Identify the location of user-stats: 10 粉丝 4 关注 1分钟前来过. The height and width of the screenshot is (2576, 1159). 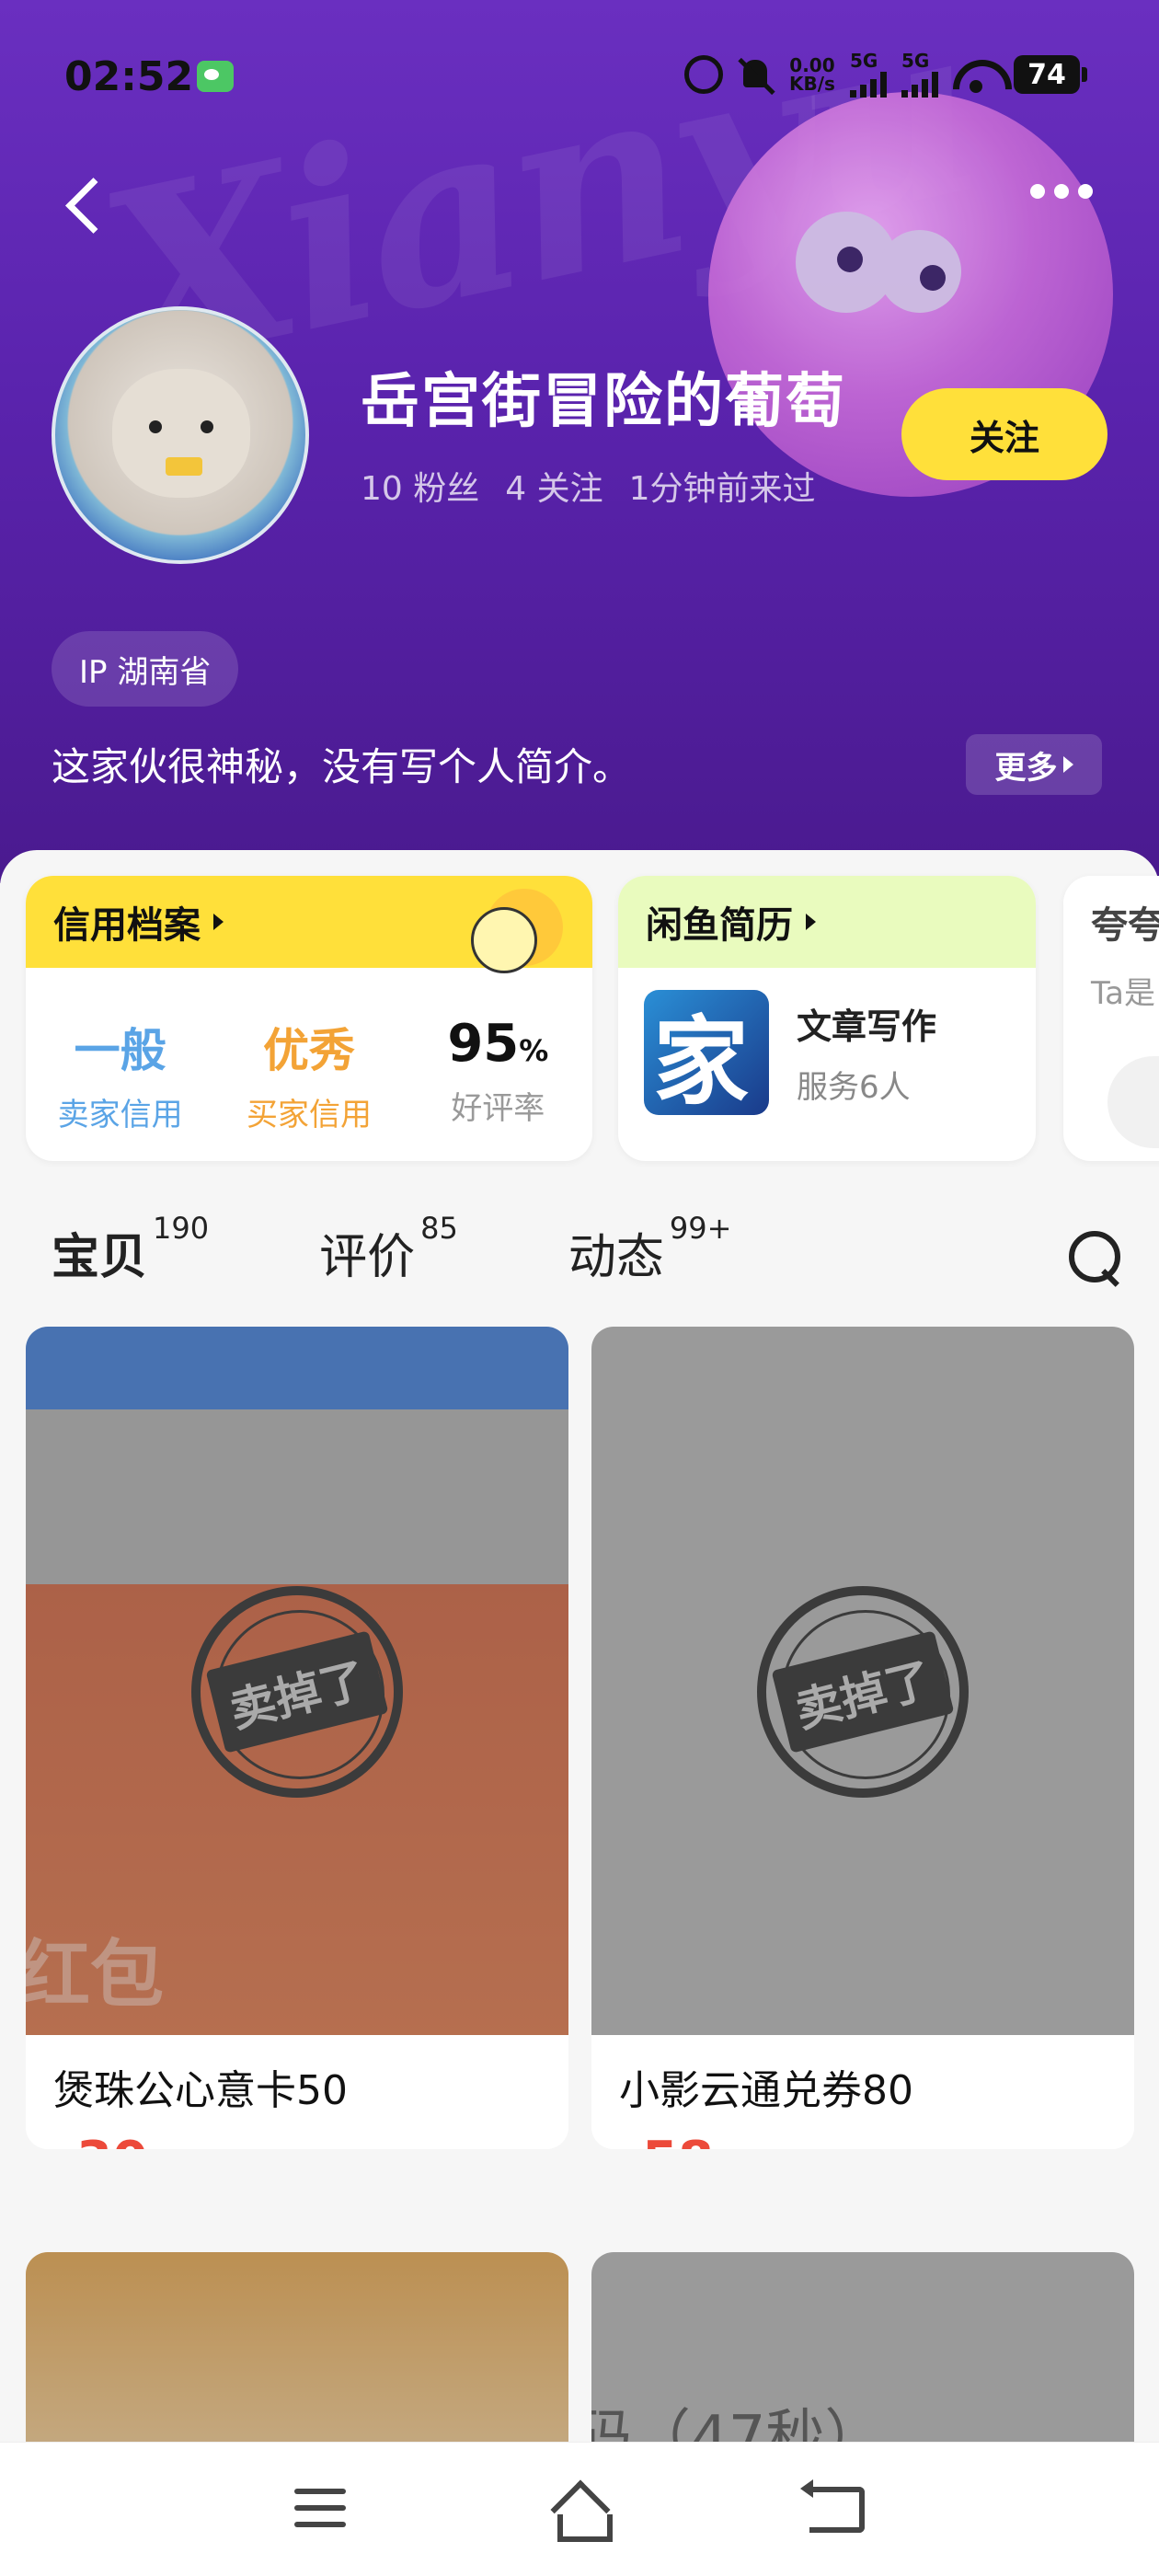
(588, 486).